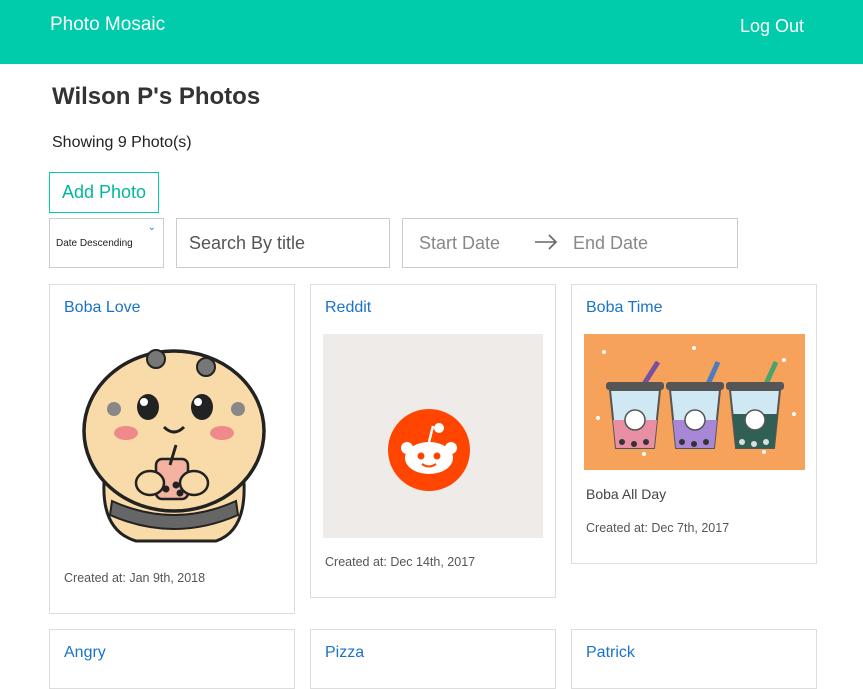  What do you see at coordinates (624, 308) in the screenshot?
I see `photo-title-link: Boba Time` at bounding box center [624, 308].